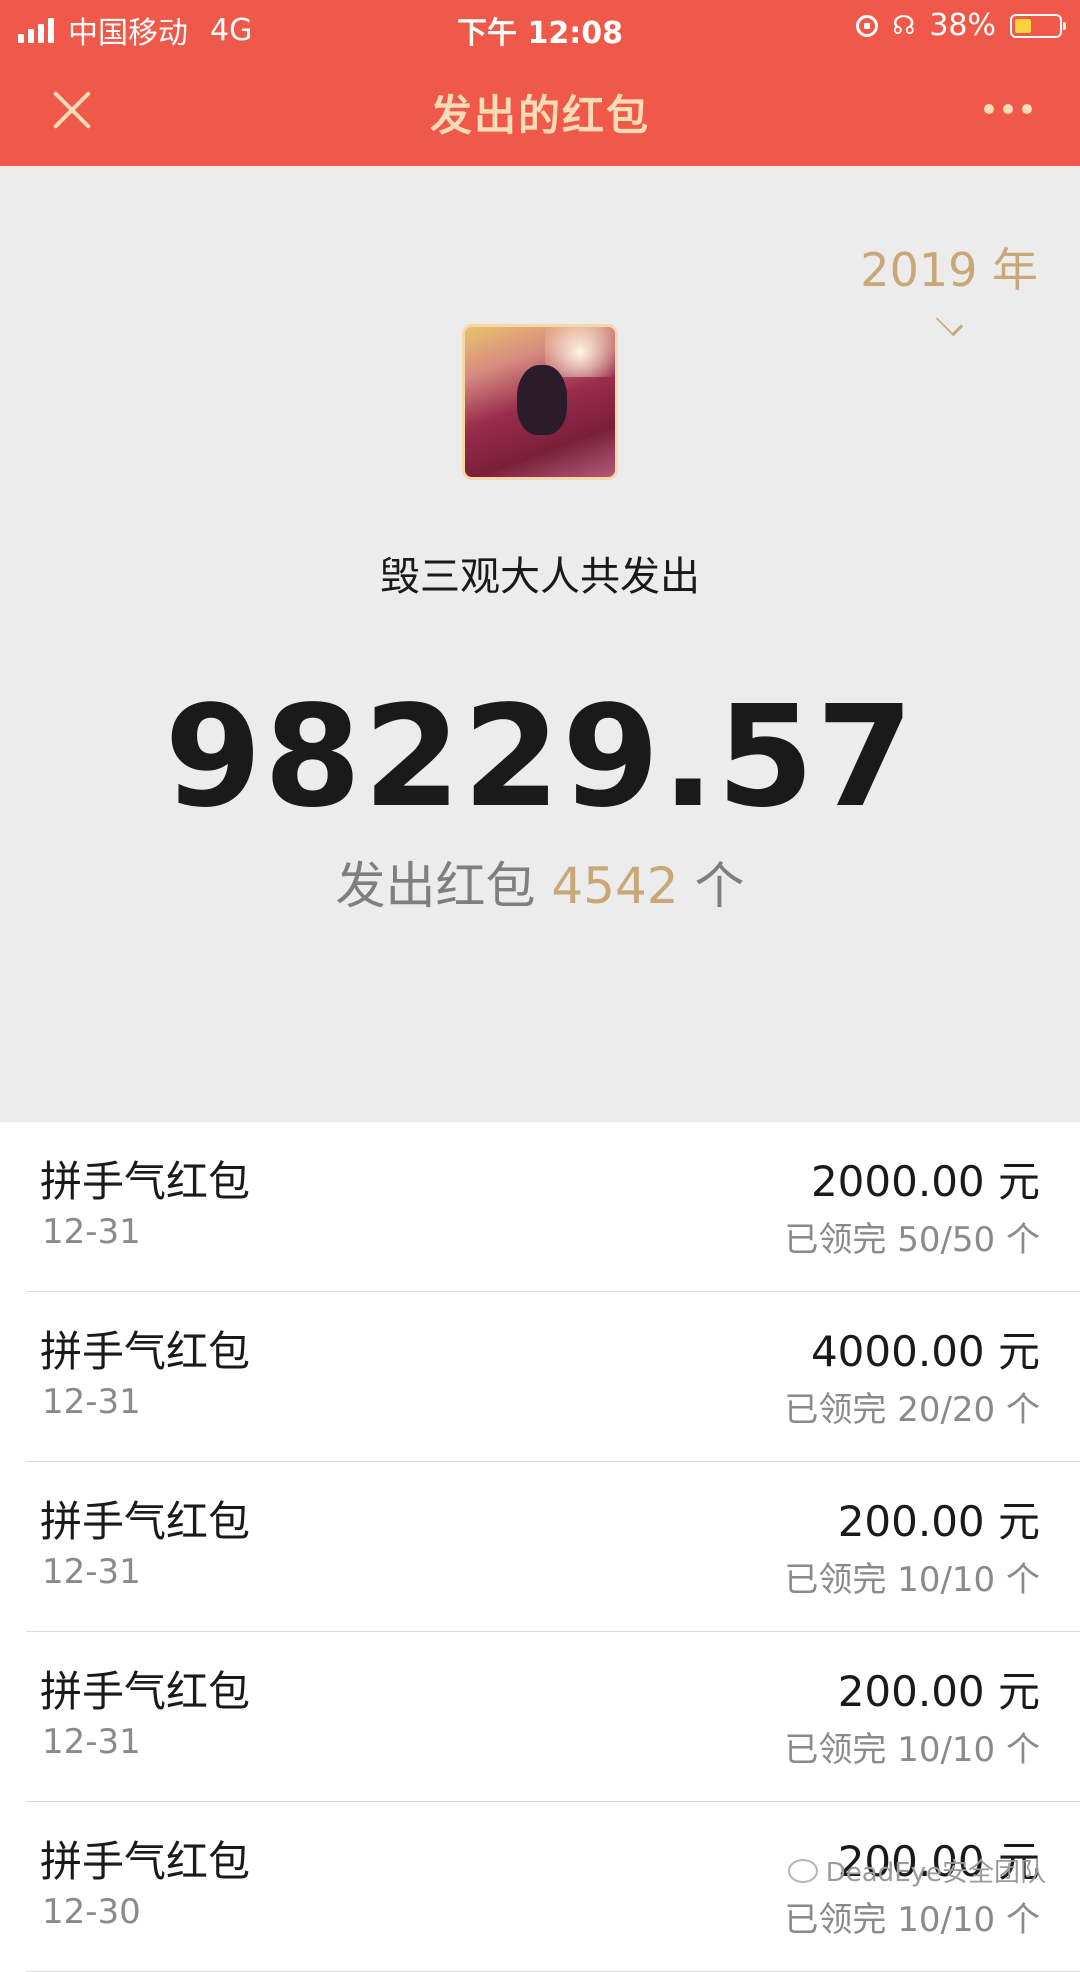 Image resolution: width=1080 pixels, height=1972 pixels. Describe the element at coordinates (435, 886) in the screenshot. I see `count-prefix: 发出红包` at that location.